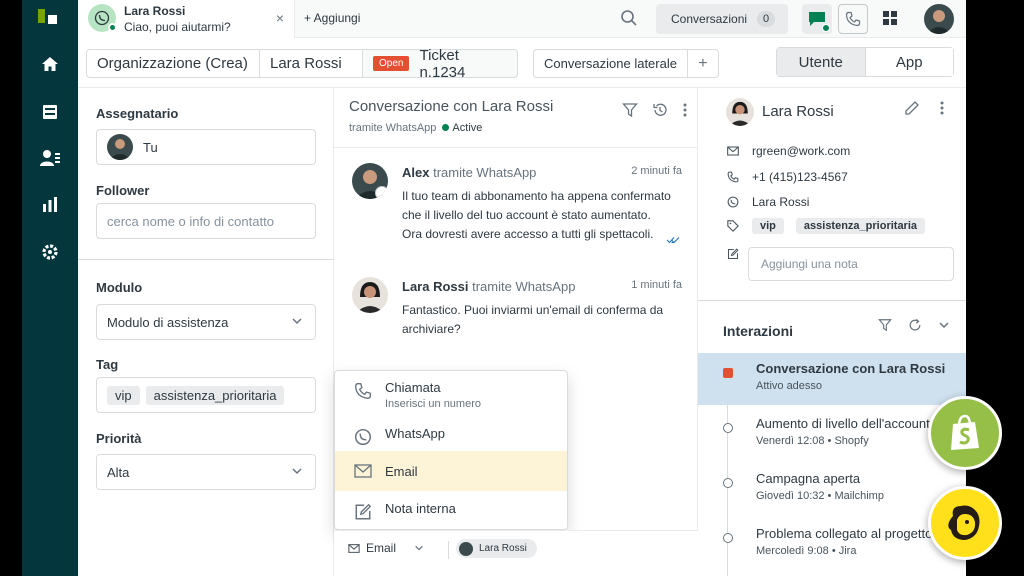 The height and width of the screenshot is (576, 1024). What do you see at coordinates (844, 533) in the screenshot?
I see `interaction-title: Problema collegato al progetto` at bounding box center [844, 533].